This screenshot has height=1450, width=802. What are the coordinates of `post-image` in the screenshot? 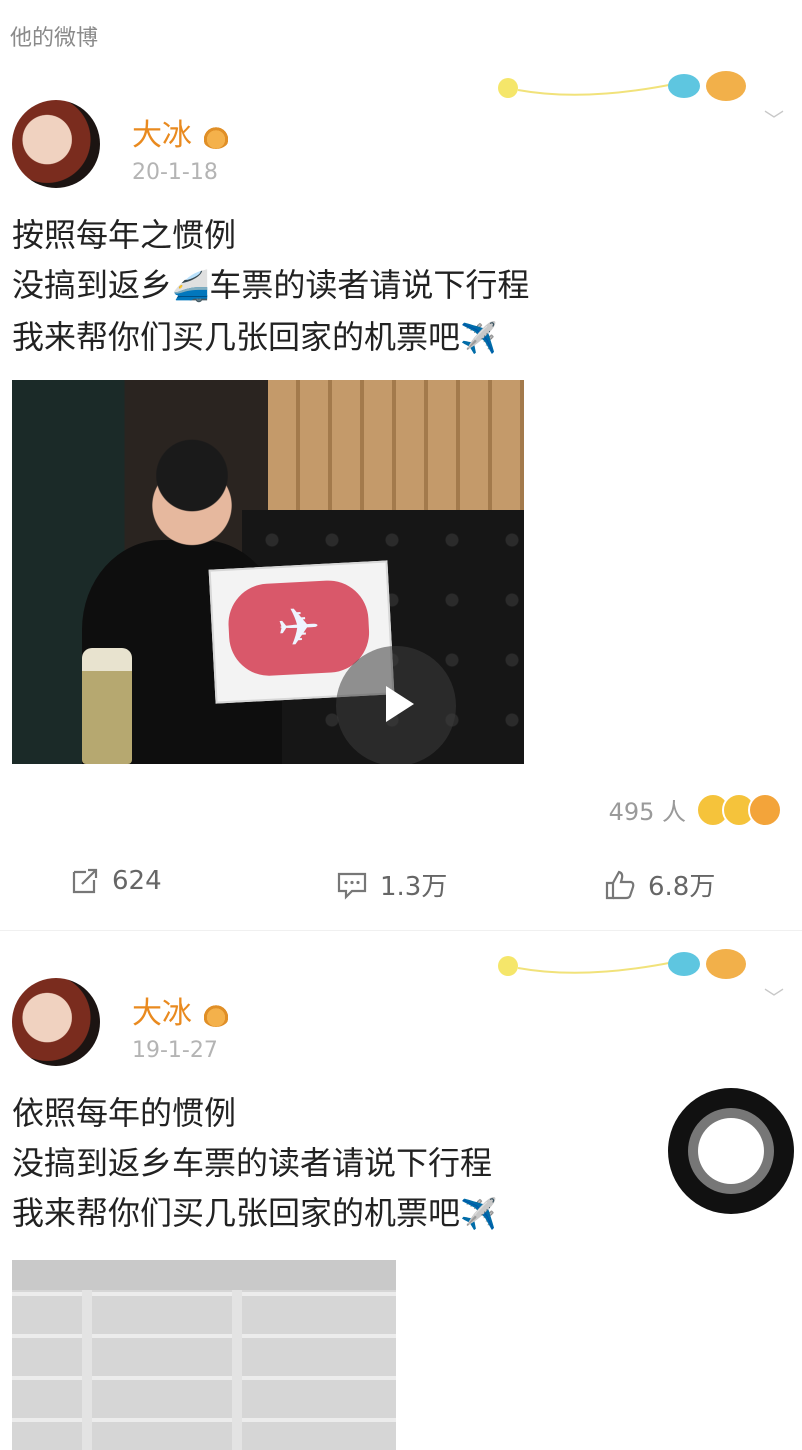 It's located at (204, 1355).